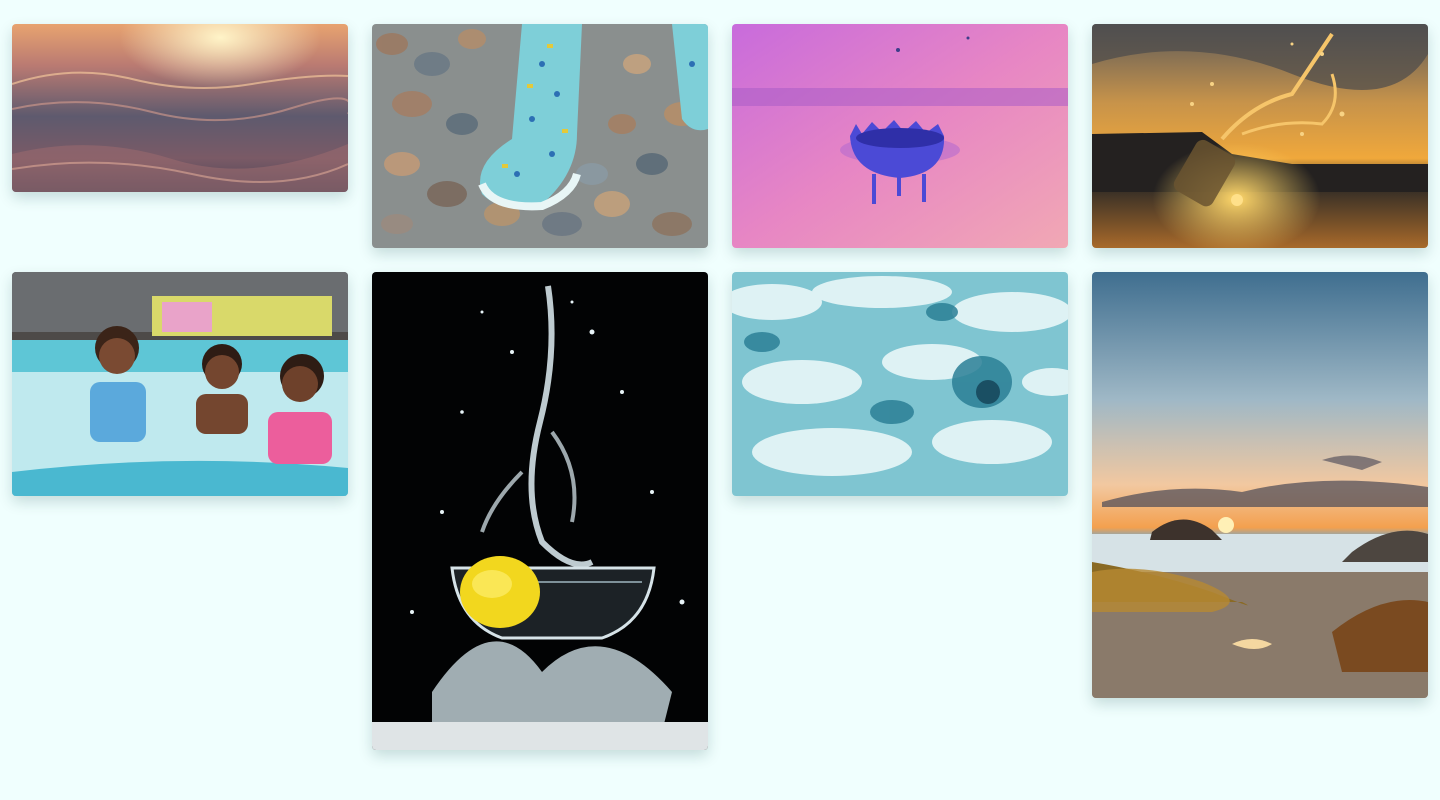 The width and height of the screenshot is (1440, 800). I want to click on bottle-splash-image, so click(1260, 136).